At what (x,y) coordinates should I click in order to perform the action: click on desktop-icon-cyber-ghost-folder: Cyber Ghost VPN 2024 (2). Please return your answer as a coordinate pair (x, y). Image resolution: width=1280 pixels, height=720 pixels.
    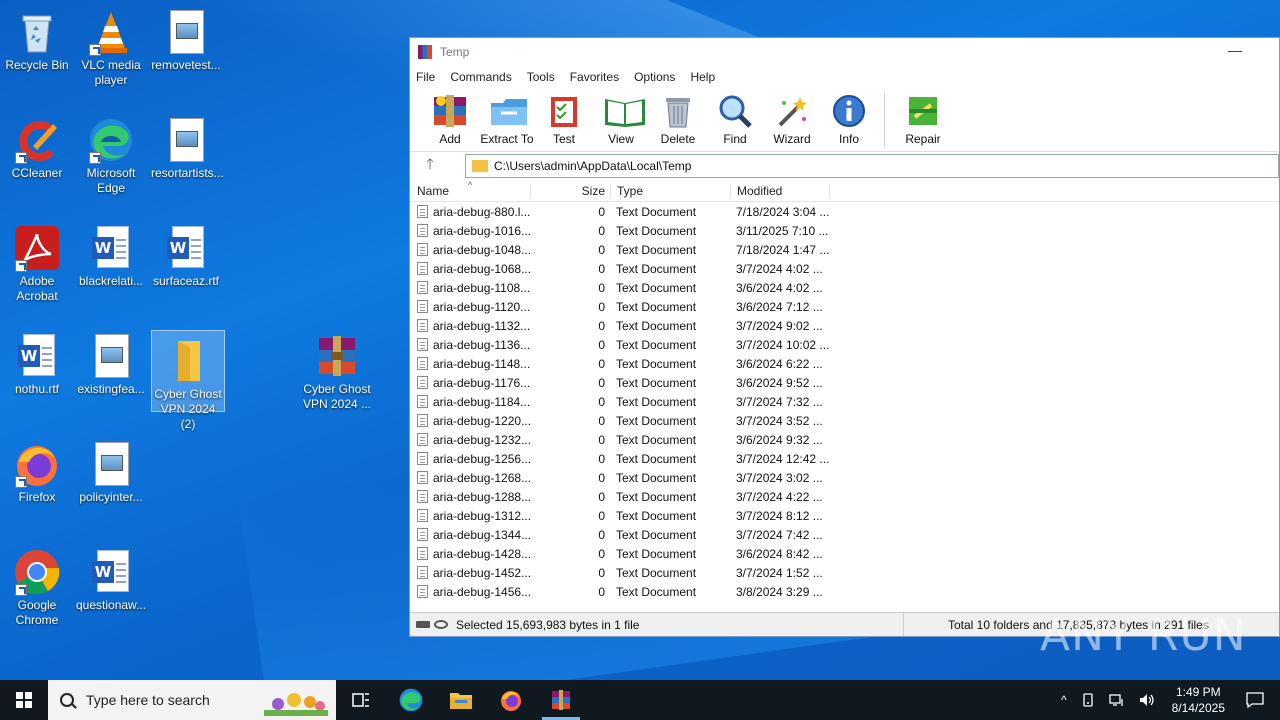
    Looking at the image, I should click on (188, 380).